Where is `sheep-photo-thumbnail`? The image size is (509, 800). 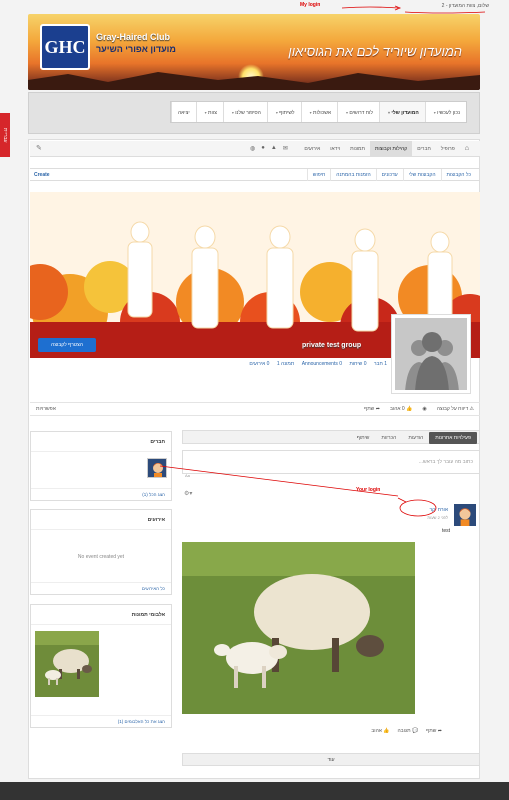
sheep-photo-thumbnail is located at coordinates (67, 664).